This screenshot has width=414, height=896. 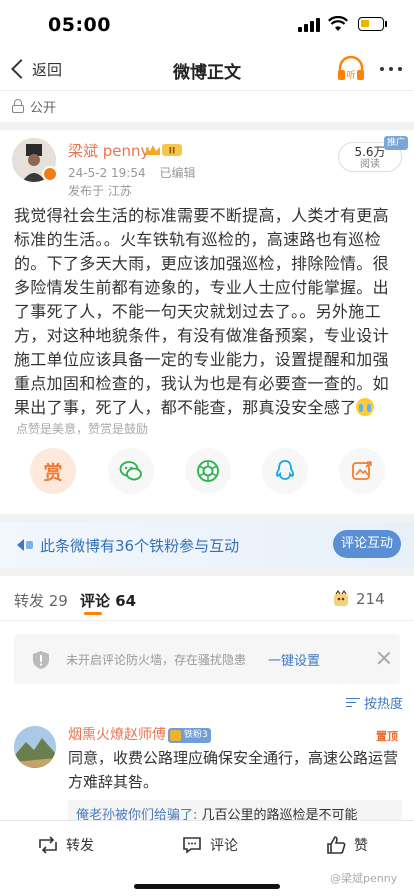 I want to click on comment-text: 同意，收费公路理应确保安全通行，高速公路运营方难辞其咎。, so click(x=233, y=770).